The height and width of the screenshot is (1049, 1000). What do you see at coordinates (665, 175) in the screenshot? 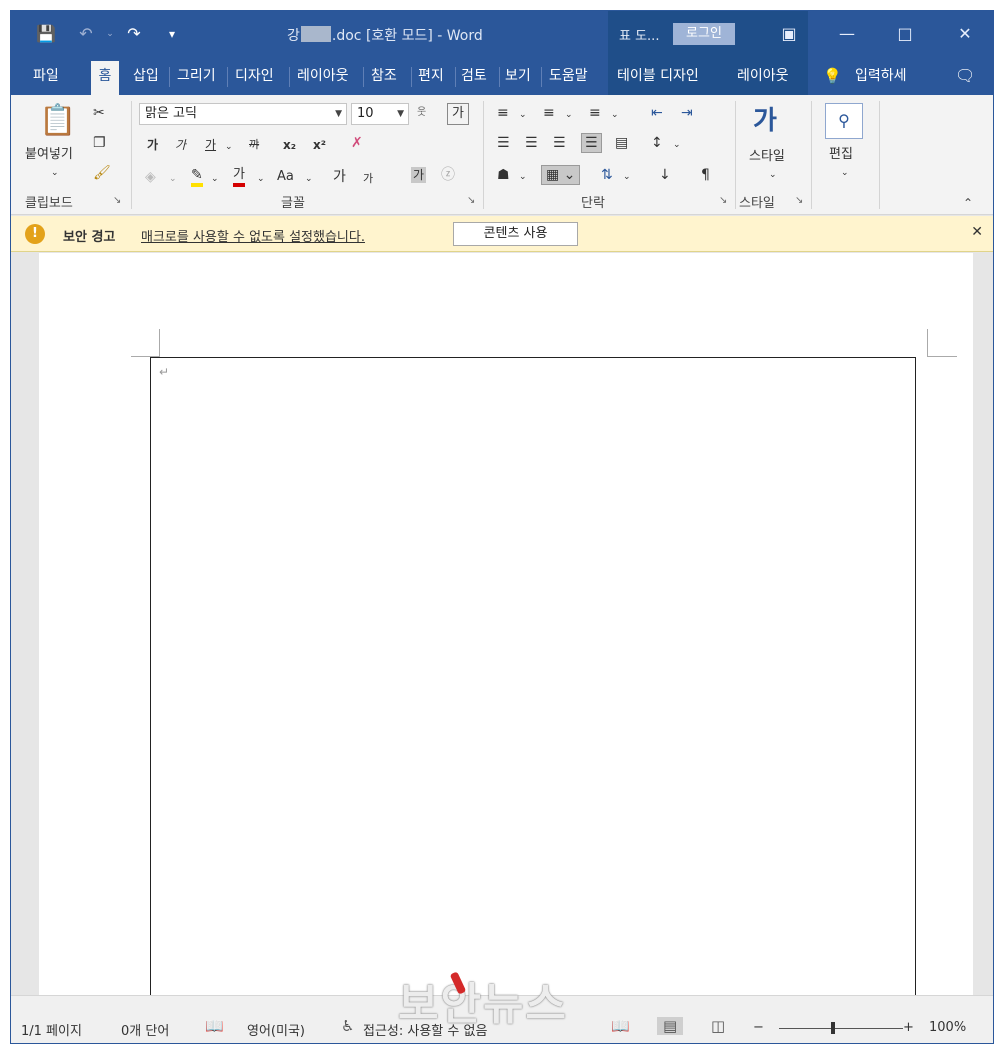
I see `sort-az-icon: ↓` at bounding box center [665, 175].